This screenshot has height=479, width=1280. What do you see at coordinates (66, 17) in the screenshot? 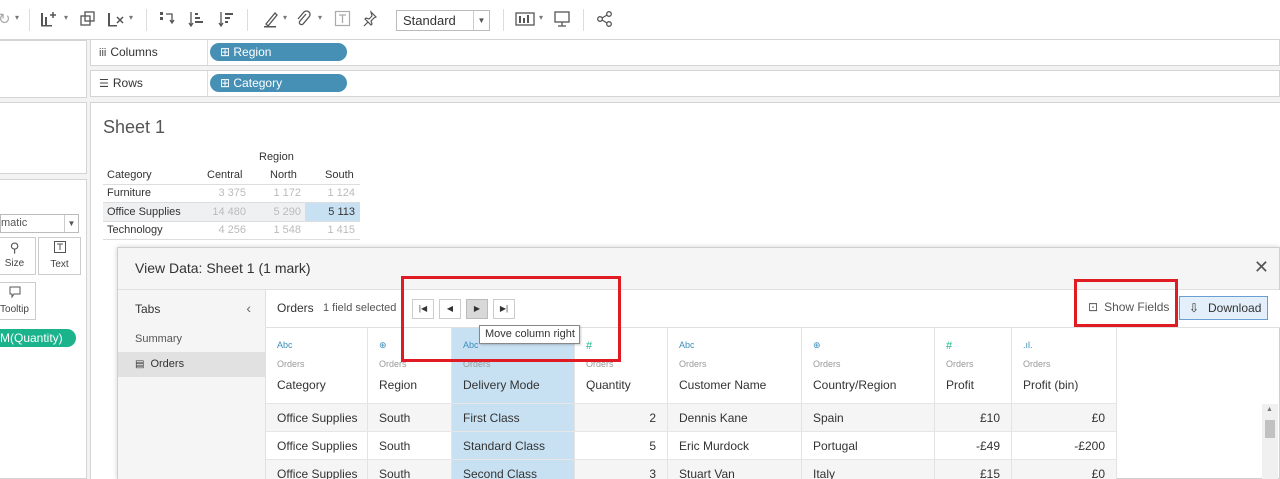
I see `new-worksheet-dropdown-icon: ▾` at bounding box center [66, 17].